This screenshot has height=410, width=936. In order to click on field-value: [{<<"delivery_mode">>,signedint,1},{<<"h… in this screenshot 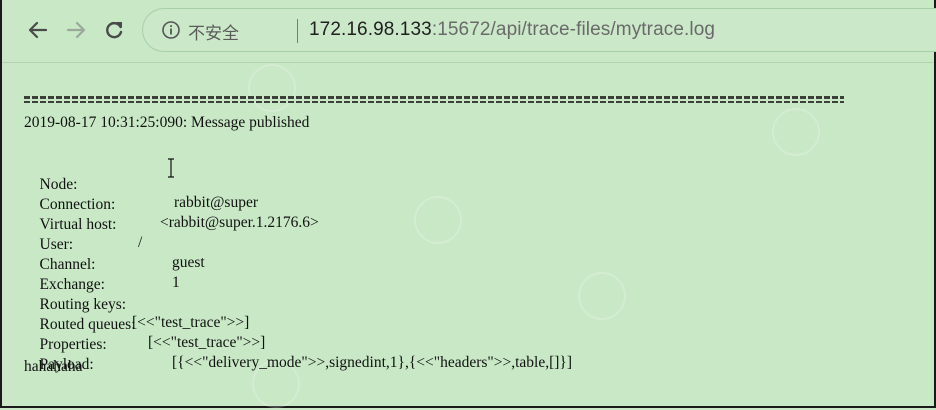, I will do `click(372, 362)`.